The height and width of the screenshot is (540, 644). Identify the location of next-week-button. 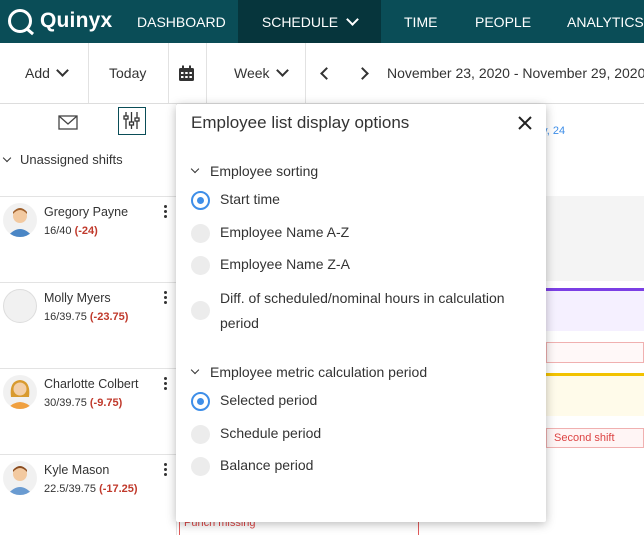
(362, 73).